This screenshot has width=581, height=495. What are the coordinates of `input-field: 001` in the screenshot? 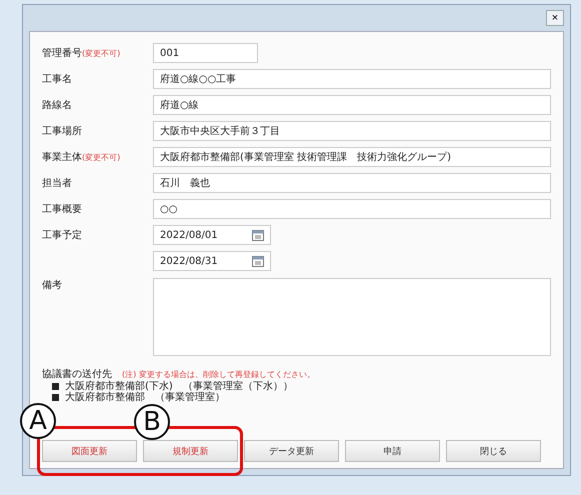 It's located at (205, 53).